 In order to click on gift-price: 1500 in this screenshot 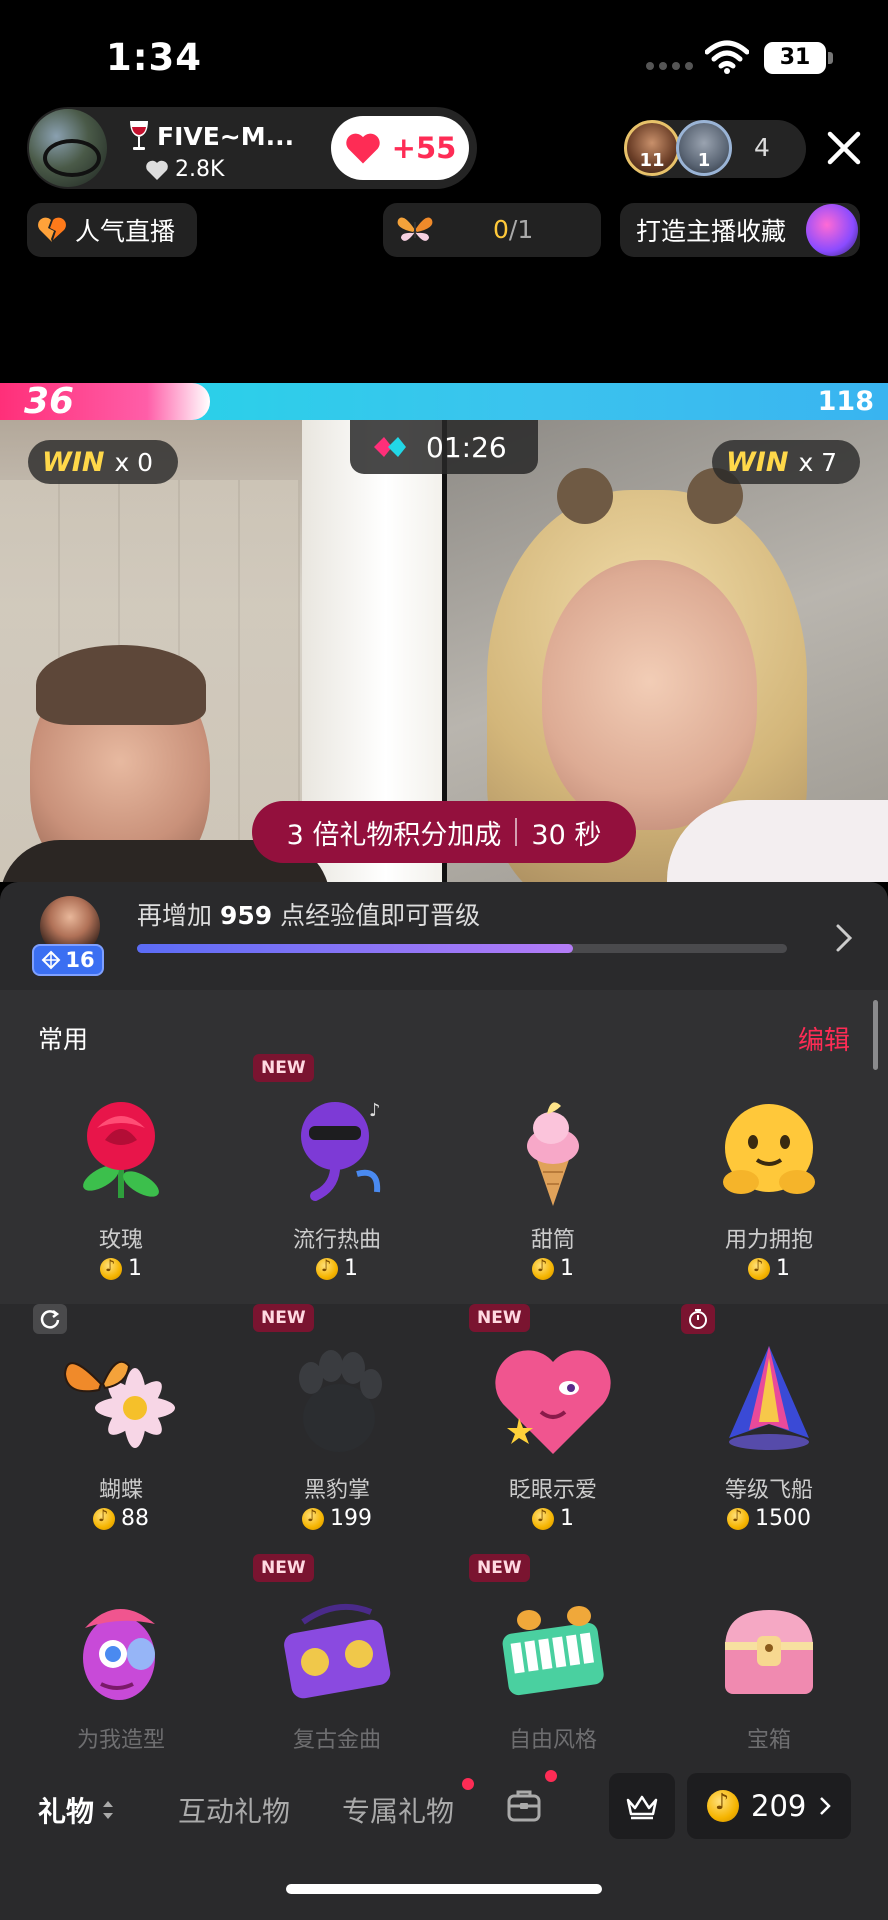, I will do `click(769, 1518)`.